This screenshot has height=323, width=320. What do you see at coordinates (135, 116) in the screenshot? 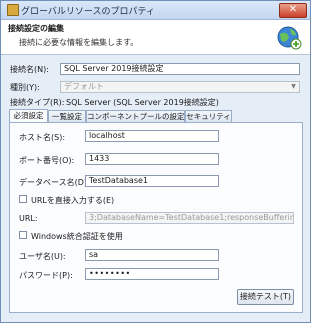
I see `tab-component-pool: コンポーネントプールの設定` at bounding box center [135, 116].